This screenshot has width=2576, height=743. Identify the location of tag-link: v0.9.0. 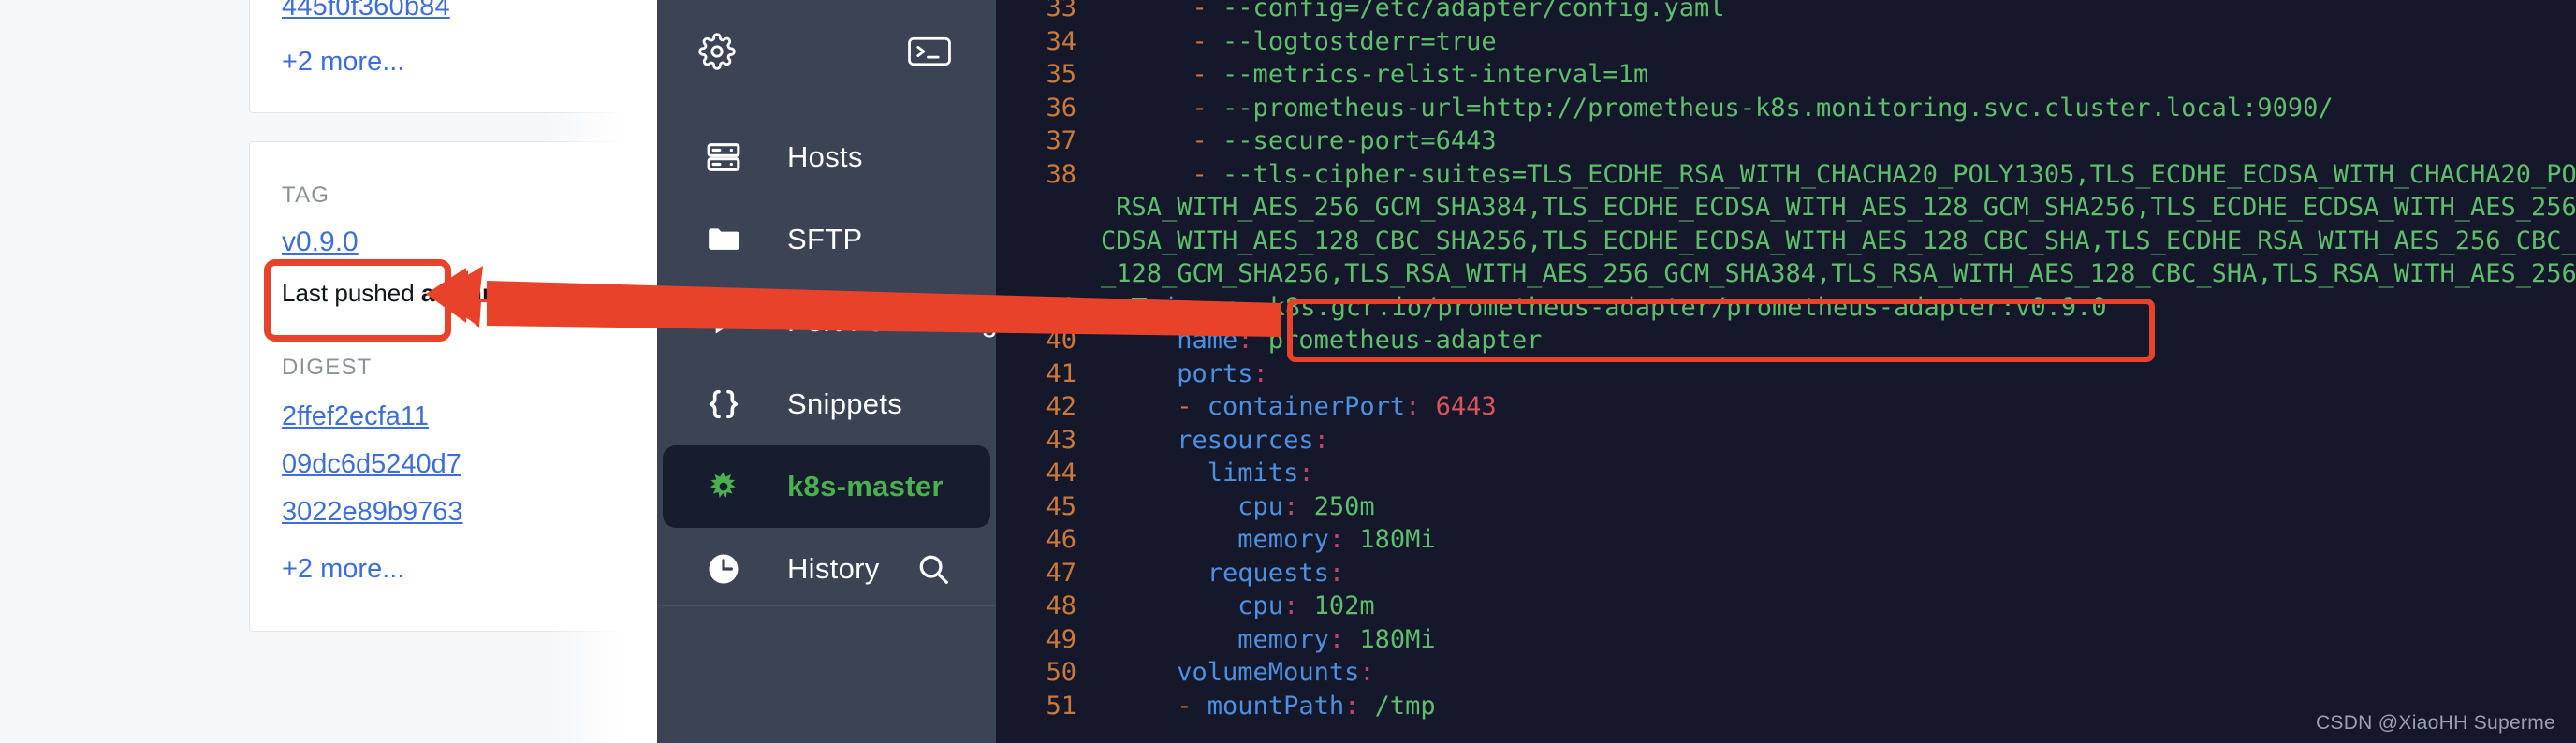
(320, 242).